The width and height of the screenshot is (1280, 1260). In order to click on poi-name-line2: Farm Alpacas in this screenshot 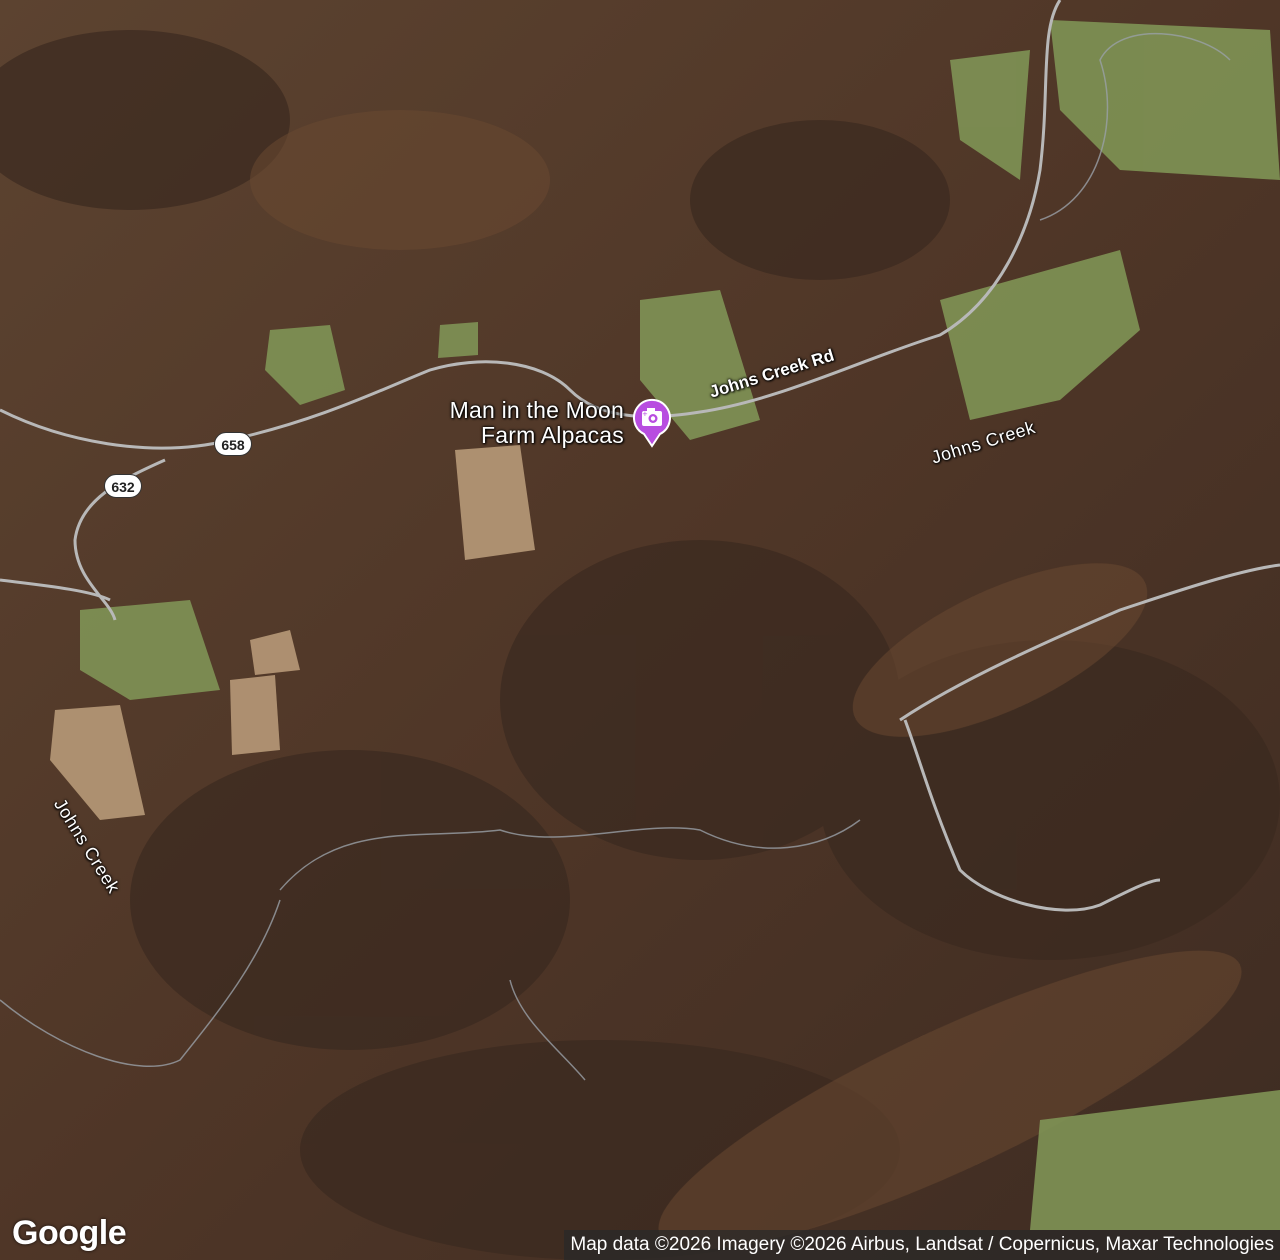, I will do `click(552, 435)`.